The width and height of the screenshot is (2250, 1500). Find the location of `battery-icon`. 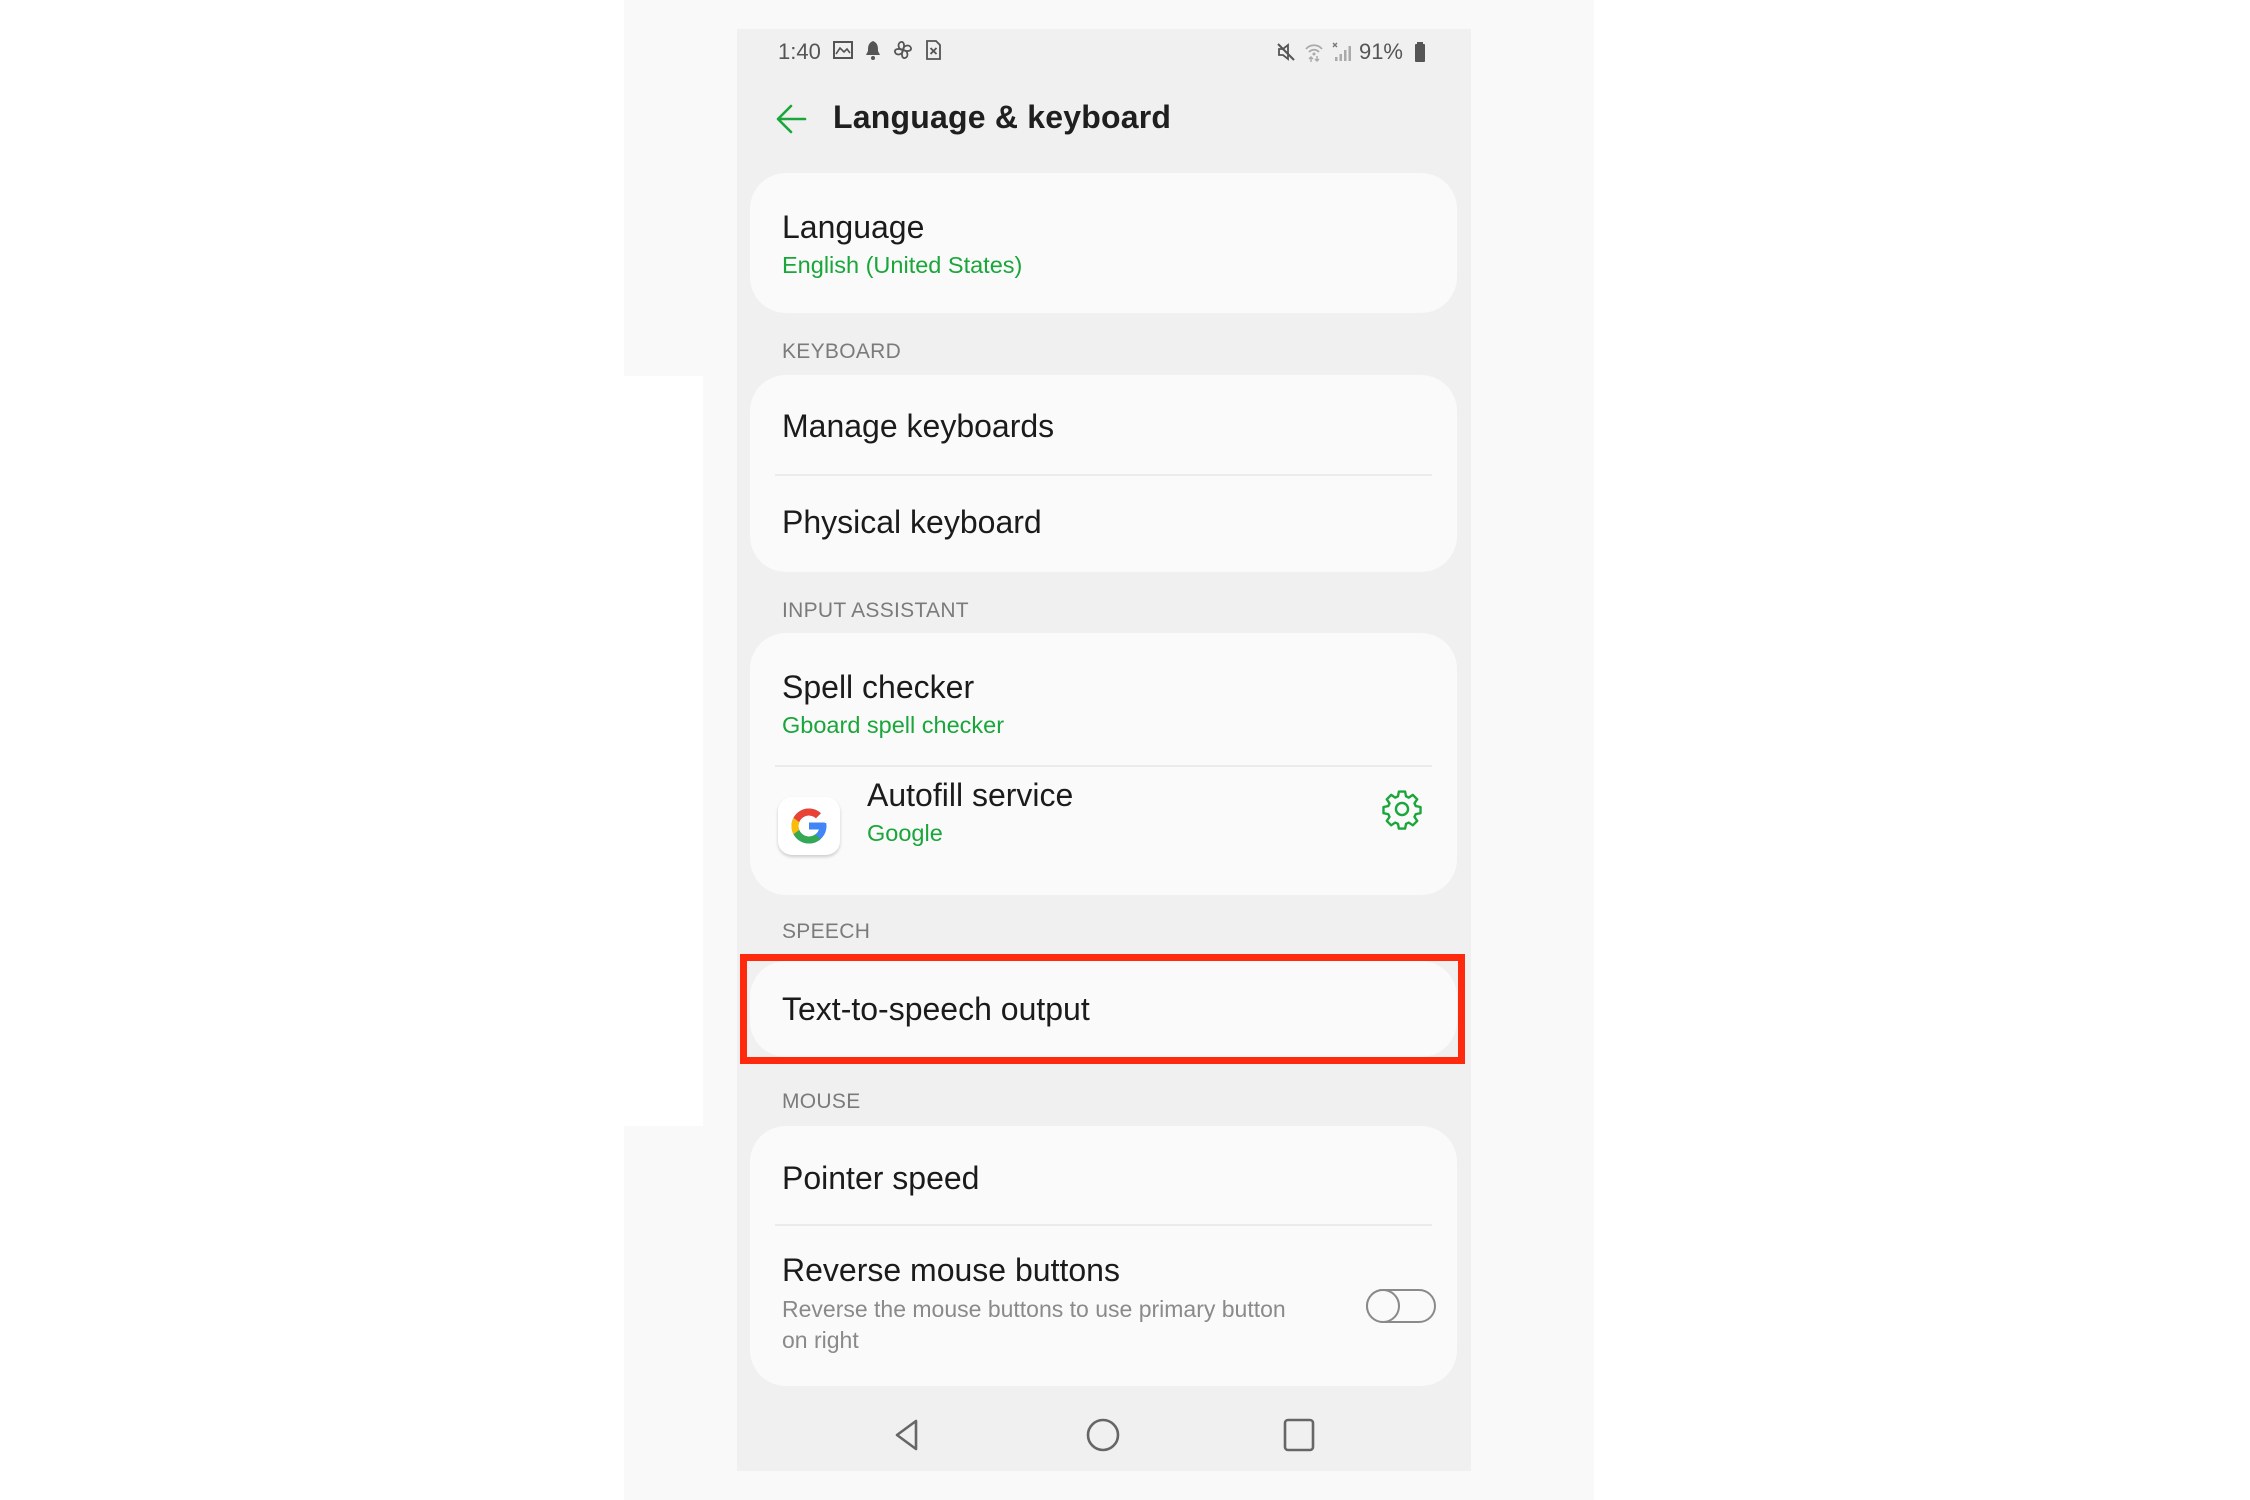

battery-icon is located at coordinates (1420, 52).